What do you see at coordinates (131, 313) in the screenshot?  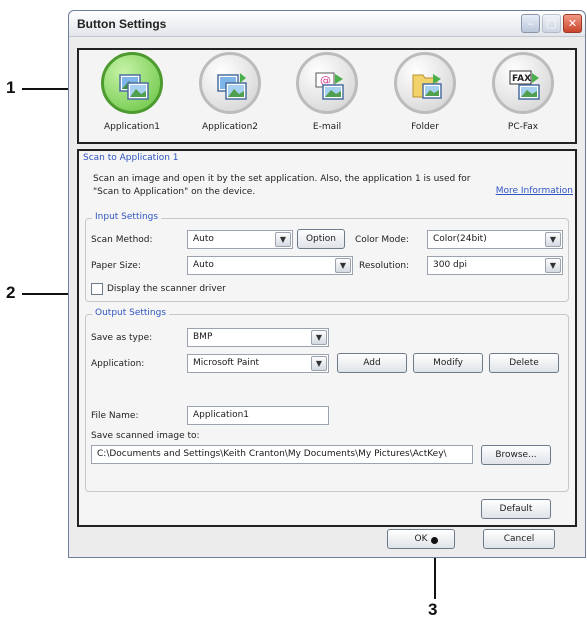 I see `output-settings-label: Output Settings` at bounding box center [131, 313].